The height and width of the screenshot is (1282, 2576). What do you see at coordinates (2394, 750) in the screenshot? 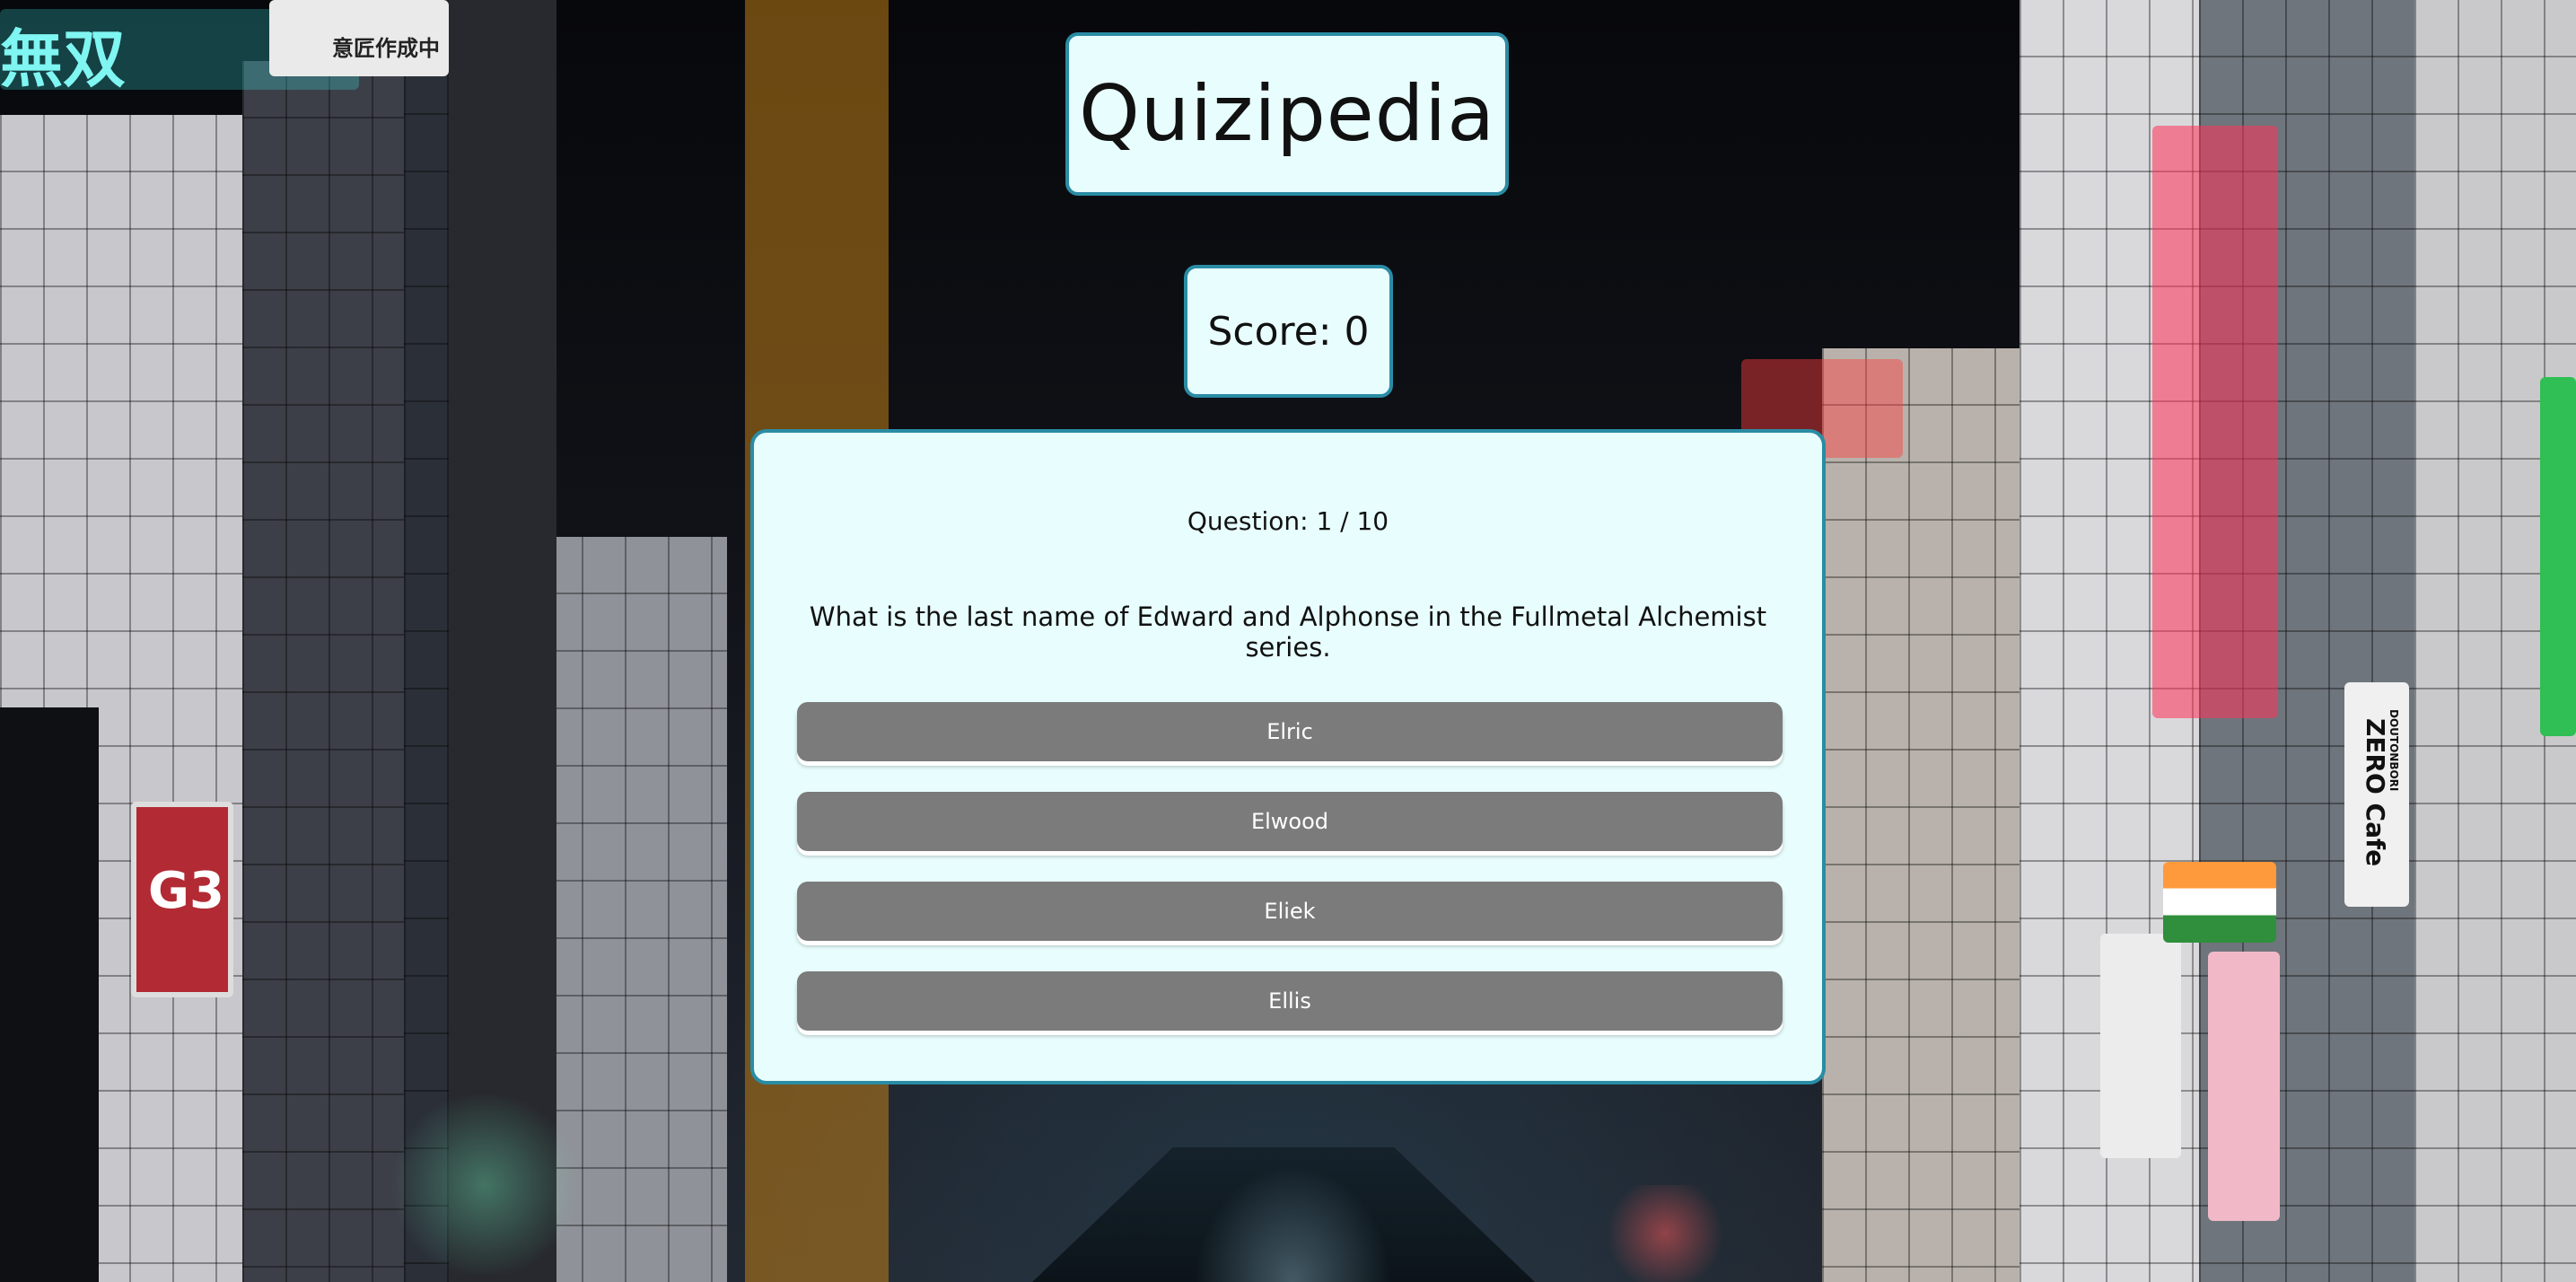
I see `sign-dotonbori-text: DOUTONBORI` at bounding box center [2394, 750].